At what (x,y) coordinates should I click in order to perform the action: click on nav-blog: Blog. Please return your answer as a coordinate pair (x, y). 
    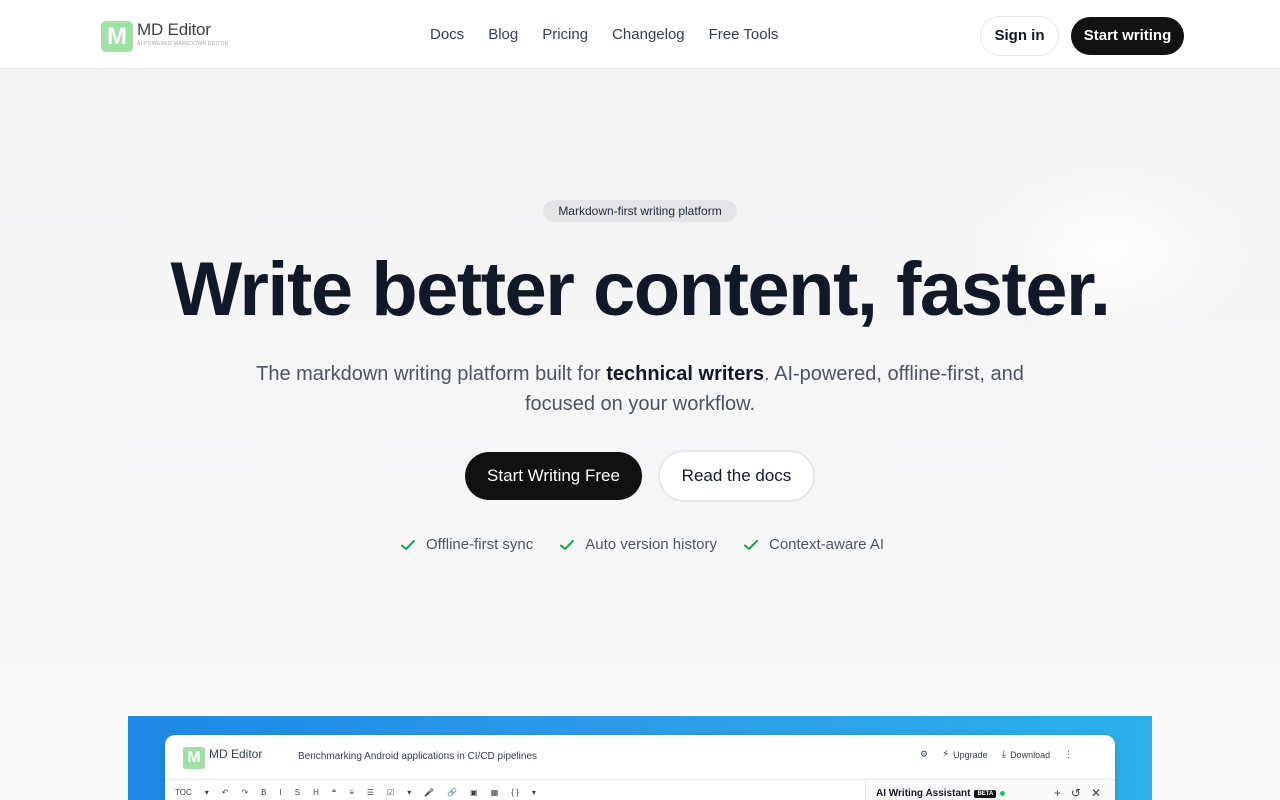
    Looking at the image, I should click on (503, 35).